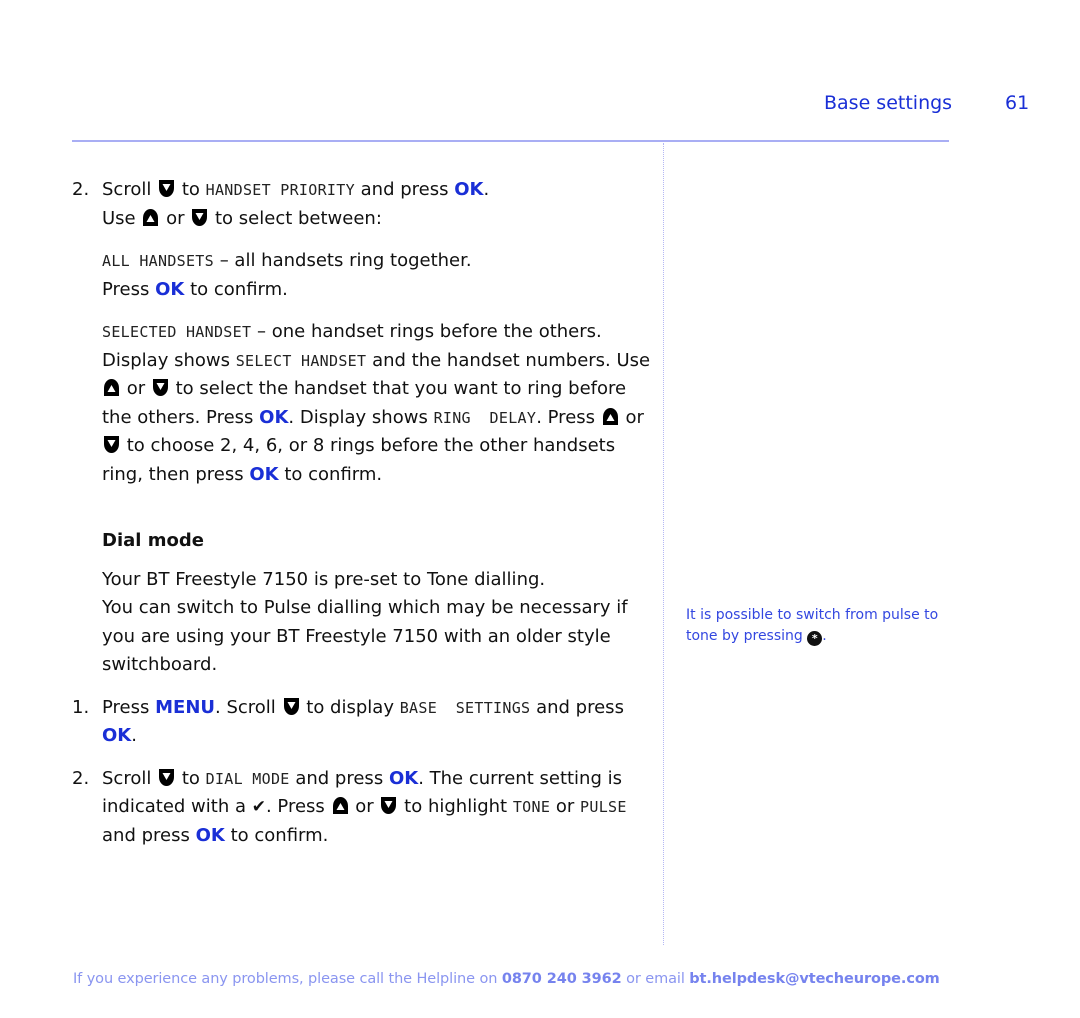 This screenshot has height=1018, width=1080. What do you see at coordinates (350, 707) in the screenshot?
I see `text: to display` at bounding box center [350, 707].